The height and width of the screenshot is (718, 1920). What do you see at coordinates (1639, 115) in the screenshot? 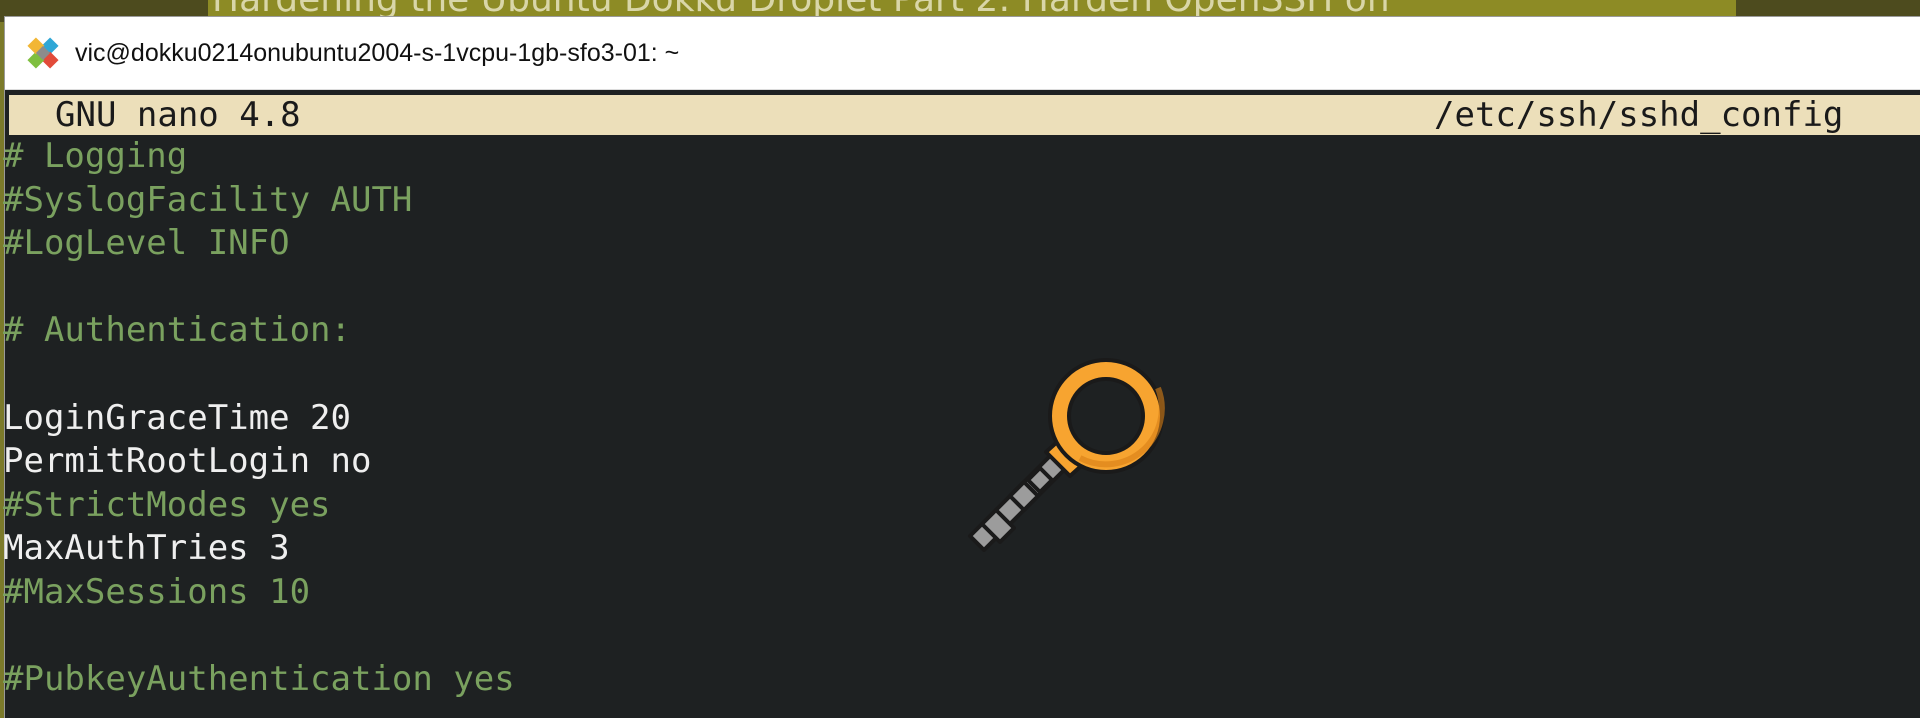
I see `nano-filename: /etc/ssh/sshd_config` at bounding box center [1639, 115].